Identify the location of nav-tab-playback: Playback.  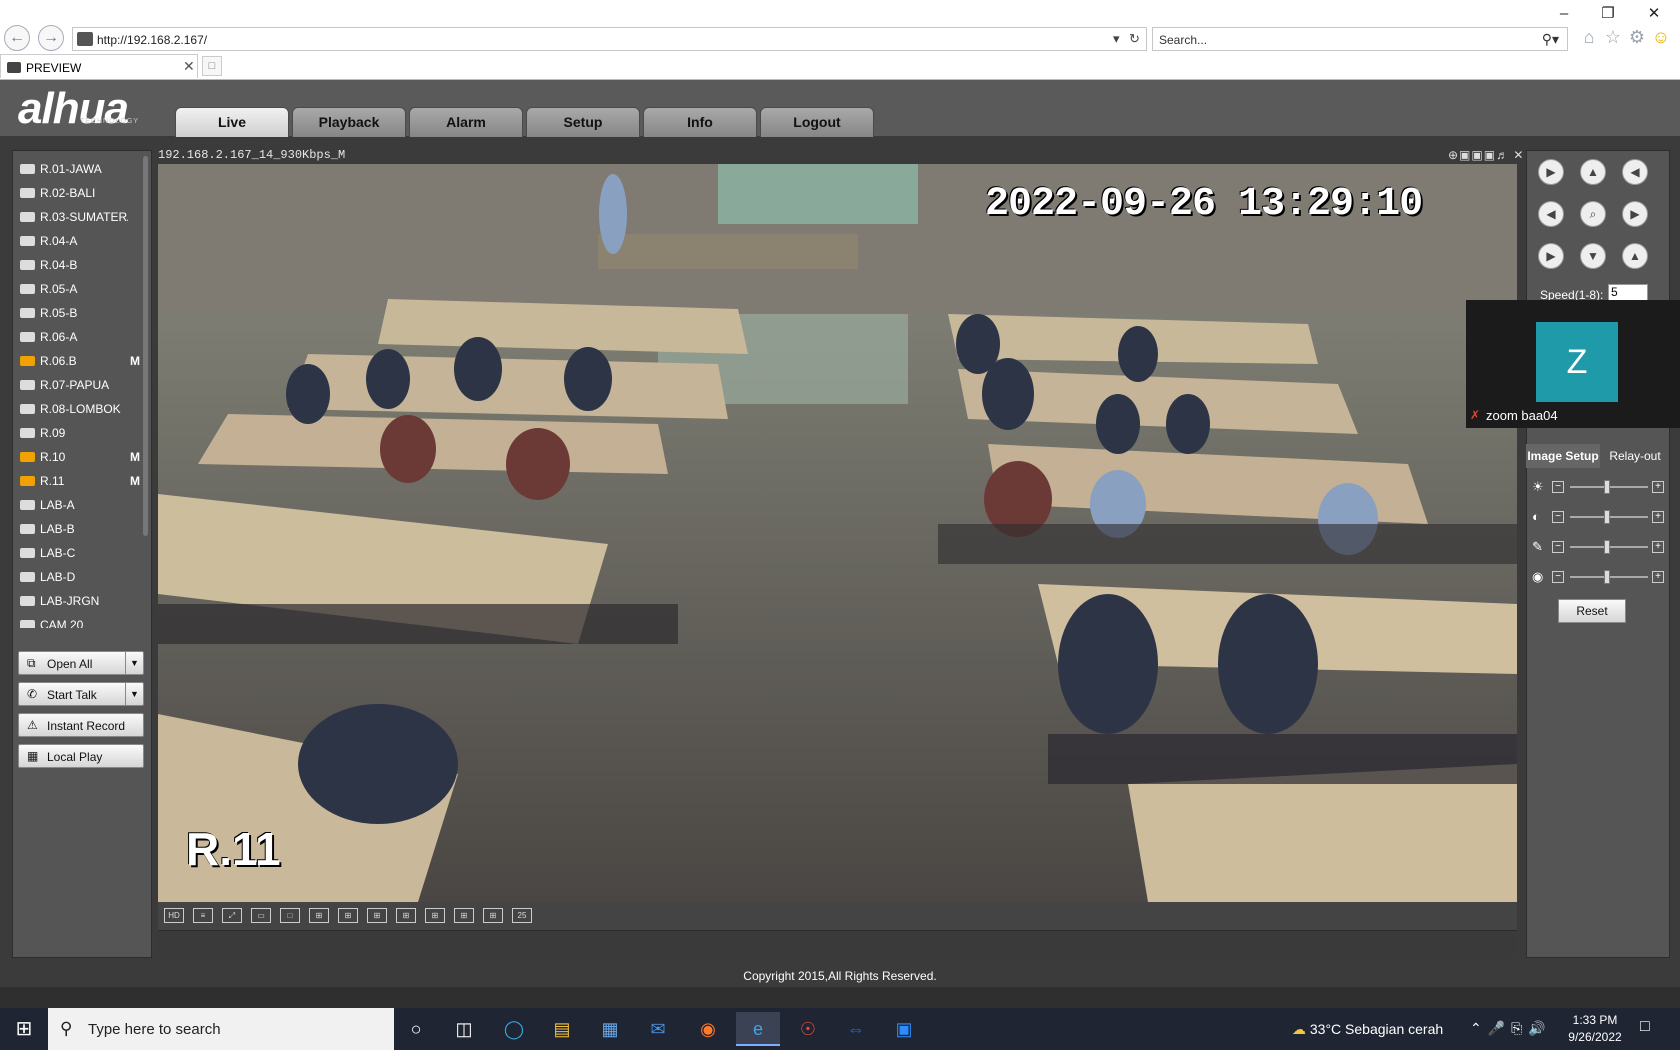
(349, 122).